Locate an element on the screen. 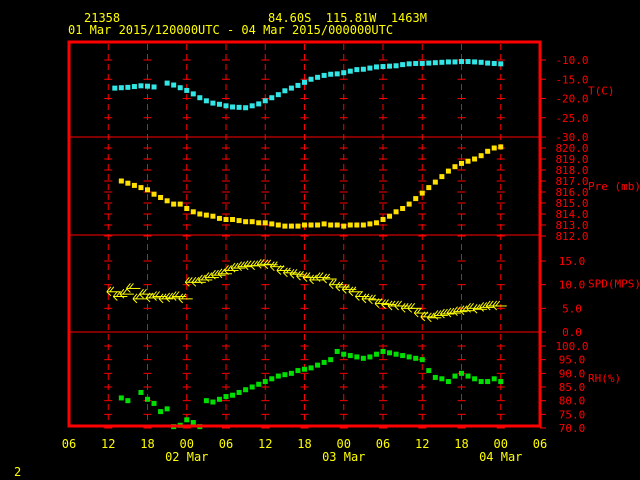 This screenshot has height=480, width=640. y-tick-label: -25.0 is located at coordinates (571, 118).